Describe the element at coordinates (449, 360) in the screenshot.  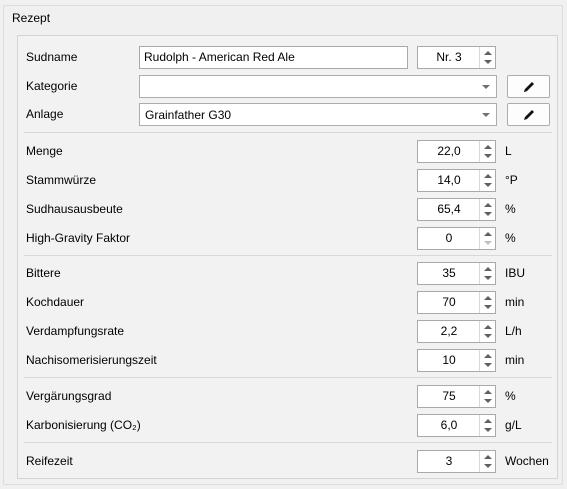
I see `nachisomerisierungszeit-value: 10` at that location.